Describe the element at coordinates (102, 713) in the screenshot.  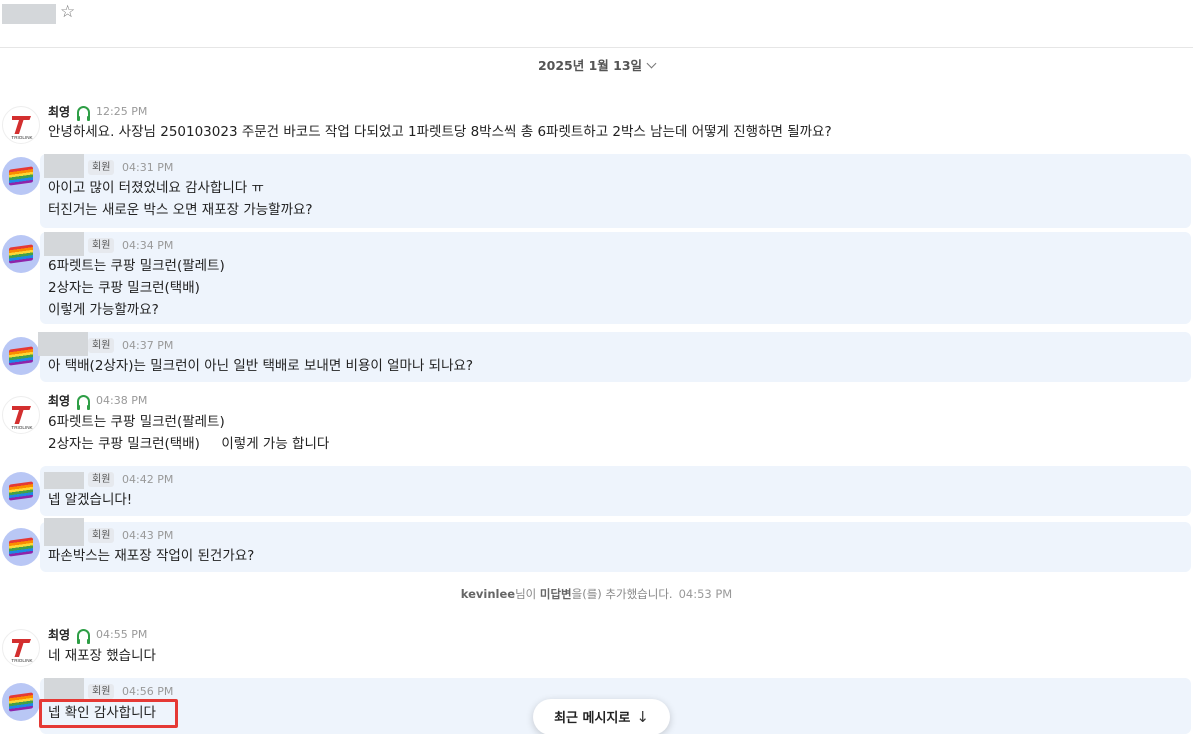
I see `message-text: 넵 확인 감사합니다` at that location.